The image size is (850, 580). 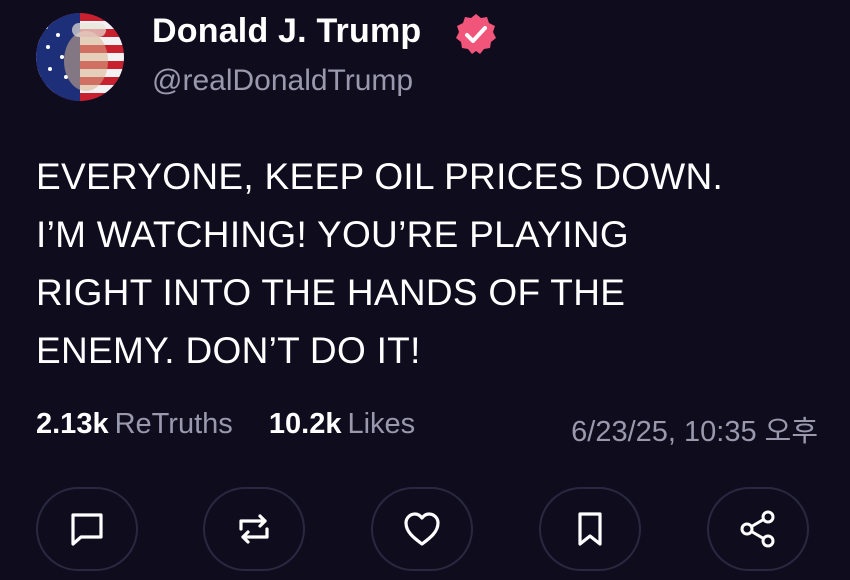 What do you see at coordinates (381, 424) in the screenshot?
I see `likes-label: Likes` at bounding box center [381, 424].